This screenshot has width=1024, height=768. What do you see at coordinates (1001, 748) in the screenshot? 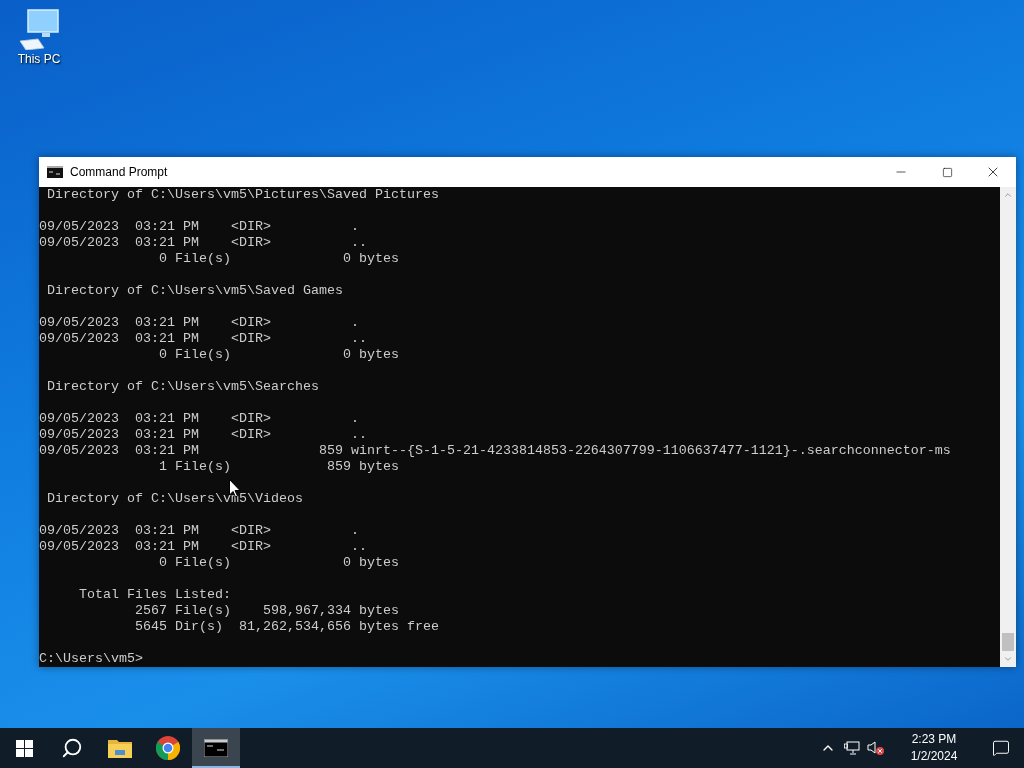
I see `notification-icon` at bounding box center [1001, 748].